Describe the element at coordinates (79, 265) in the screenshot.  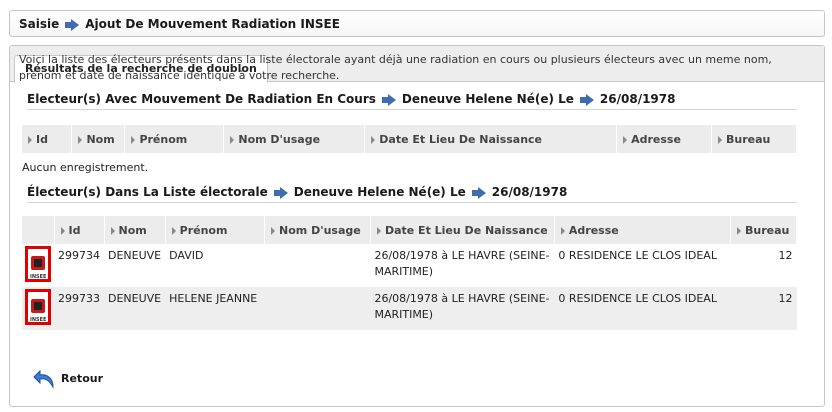
I see `cell-id: 299734` at that location.